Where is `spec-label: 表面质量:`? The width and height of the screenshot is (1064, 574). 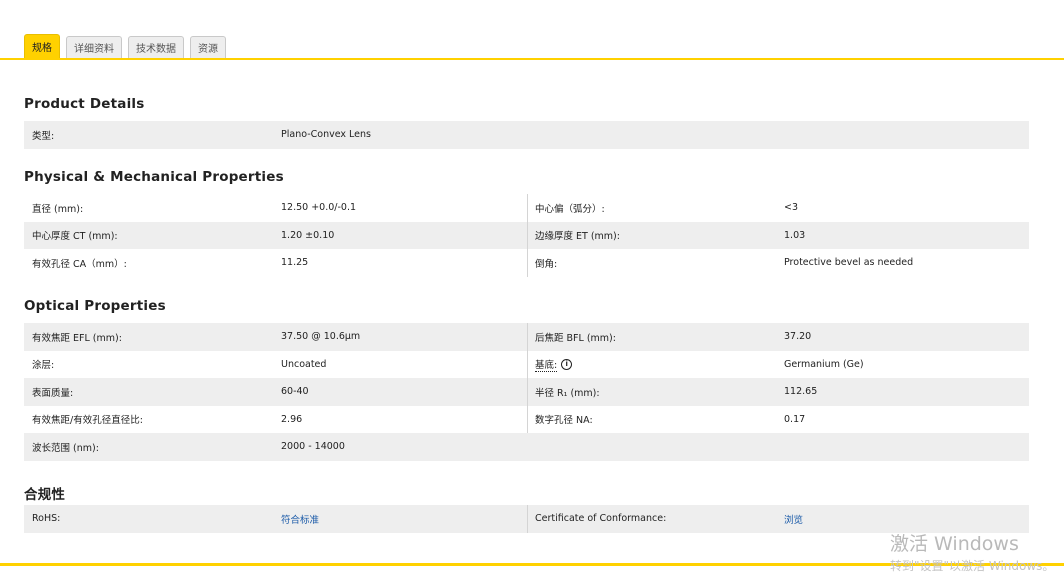
spec-label: 表面质量: is located at coordinates (53, 393).